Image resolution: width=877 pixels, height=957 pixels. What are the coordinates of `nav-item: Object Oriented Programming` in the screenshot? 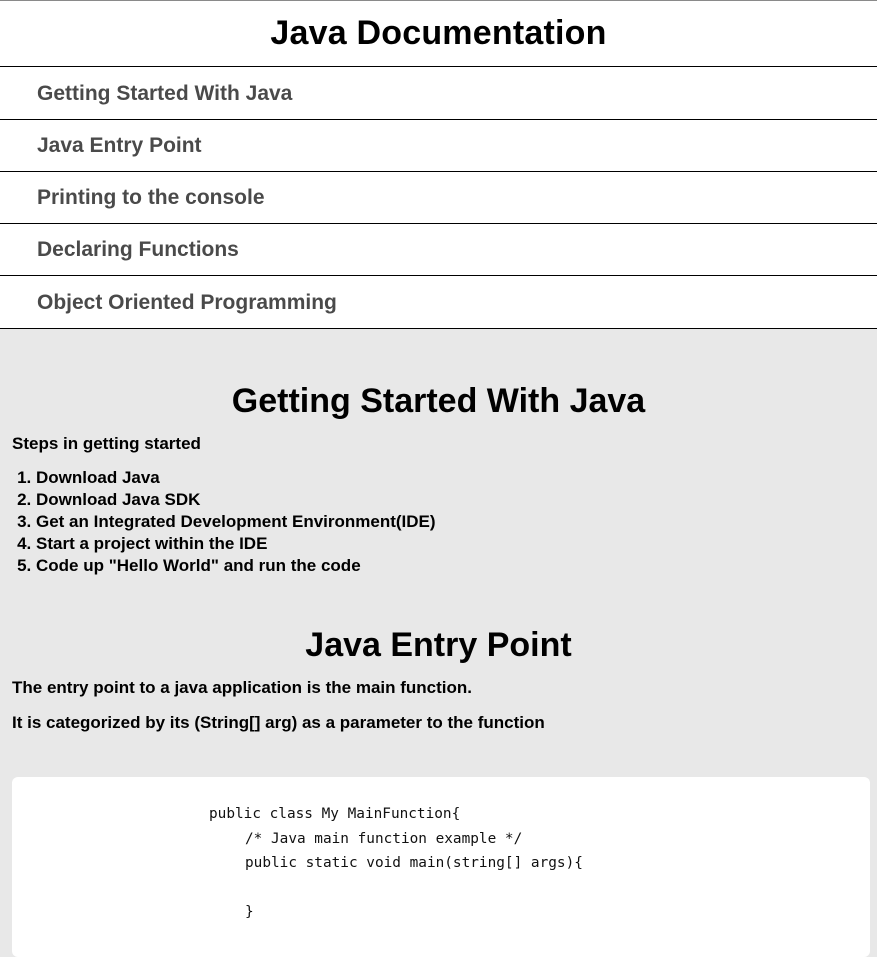 It's located at (438, 302).